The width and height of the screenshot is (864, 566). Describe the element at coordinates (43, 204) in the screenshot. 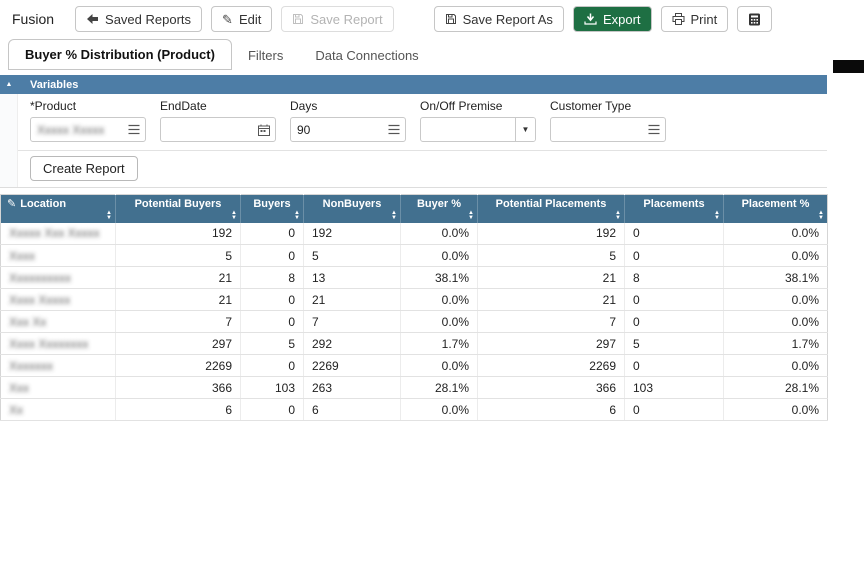

I see `column-label: Location` at that location.